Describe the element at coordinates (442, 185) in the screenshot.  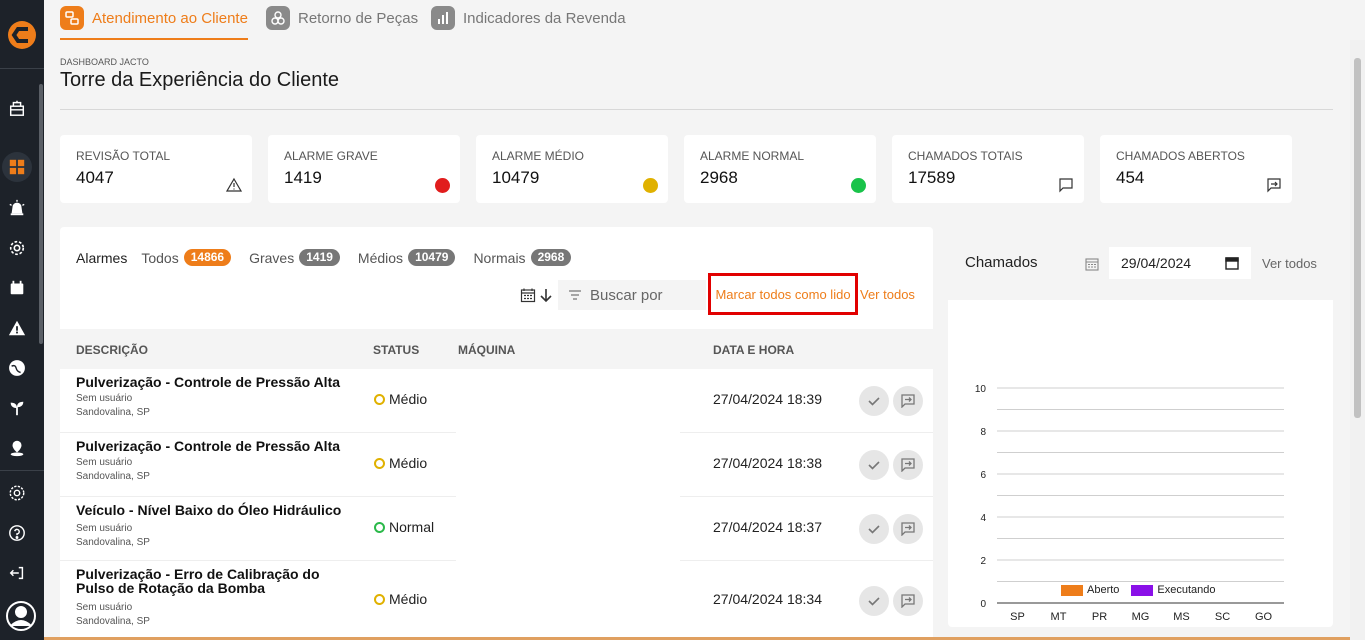
I see `severity-dot-red` at that location.